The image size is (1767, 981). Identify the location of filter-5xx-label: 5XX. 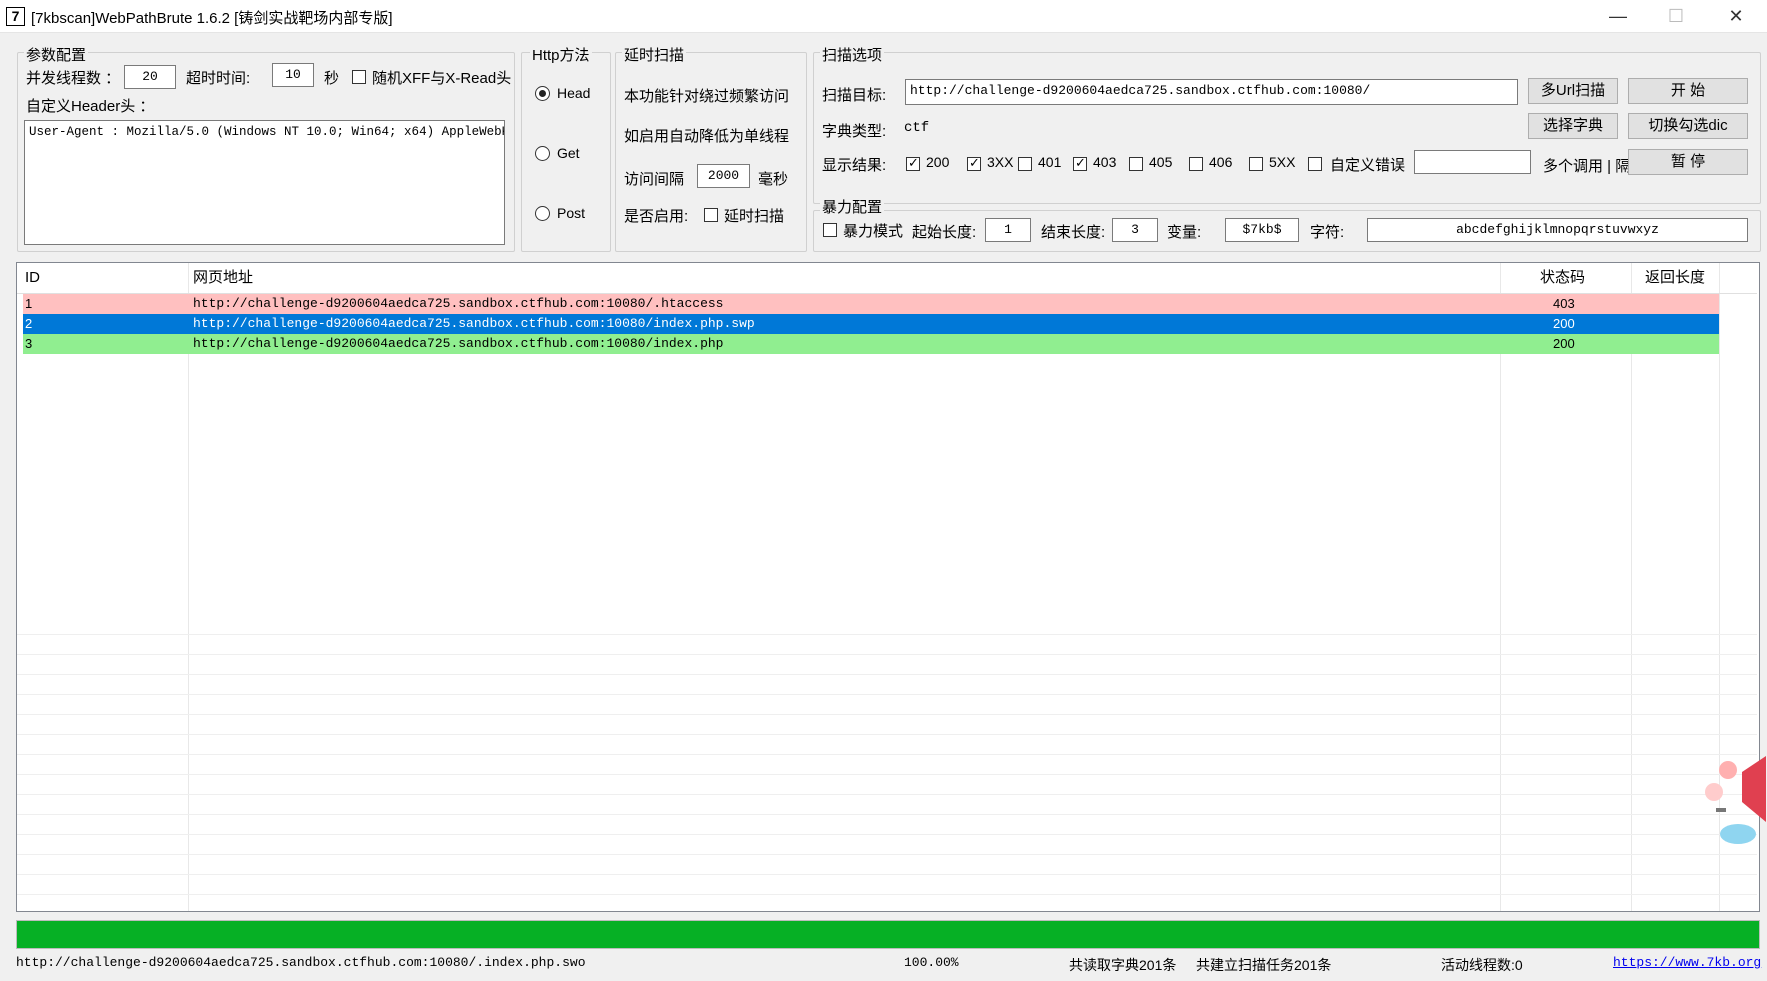
(1282, 162).